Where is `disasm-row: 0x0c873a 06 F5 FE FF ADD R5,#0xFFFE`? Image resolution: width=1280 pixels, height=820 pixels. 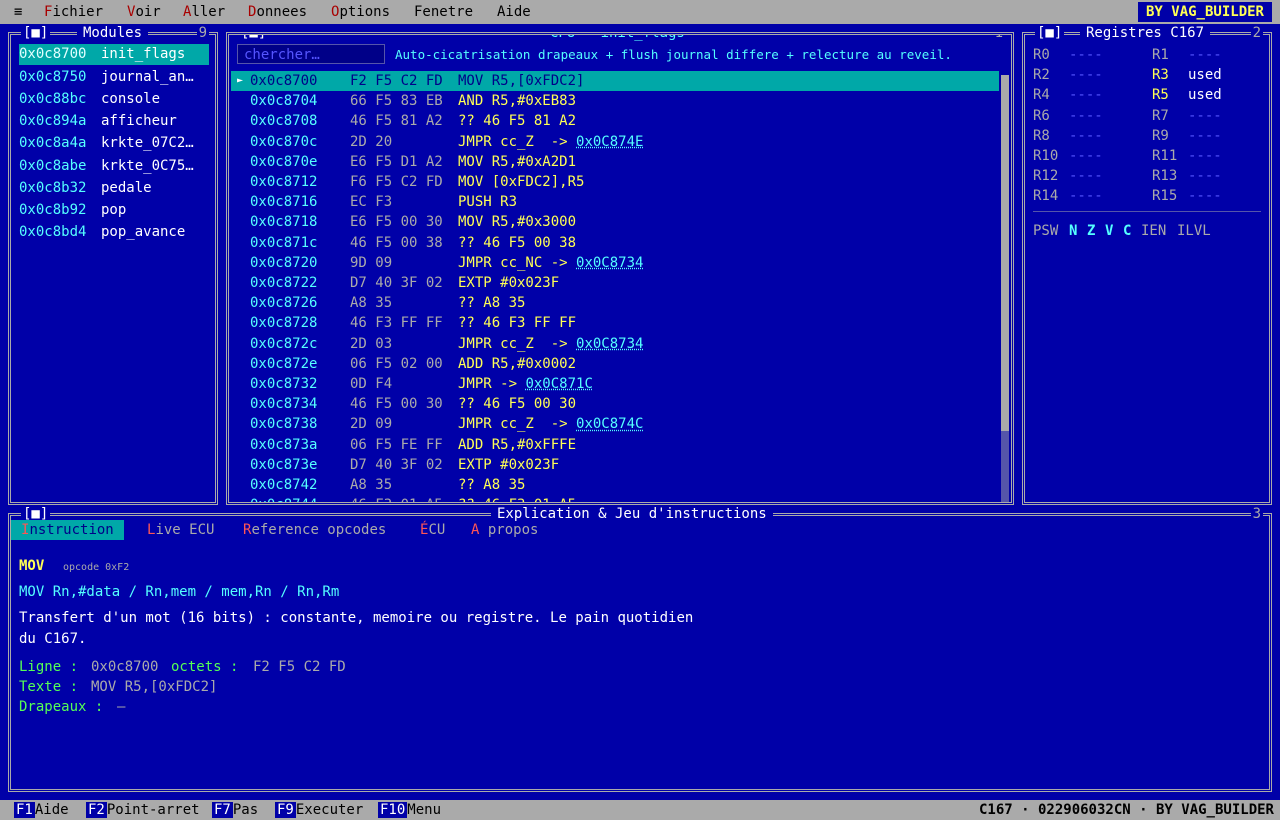 disasm-row: 0x0c873a 06 F5 FE FF ADD R5,#0xFFFE is located at coordinates (615, 445).